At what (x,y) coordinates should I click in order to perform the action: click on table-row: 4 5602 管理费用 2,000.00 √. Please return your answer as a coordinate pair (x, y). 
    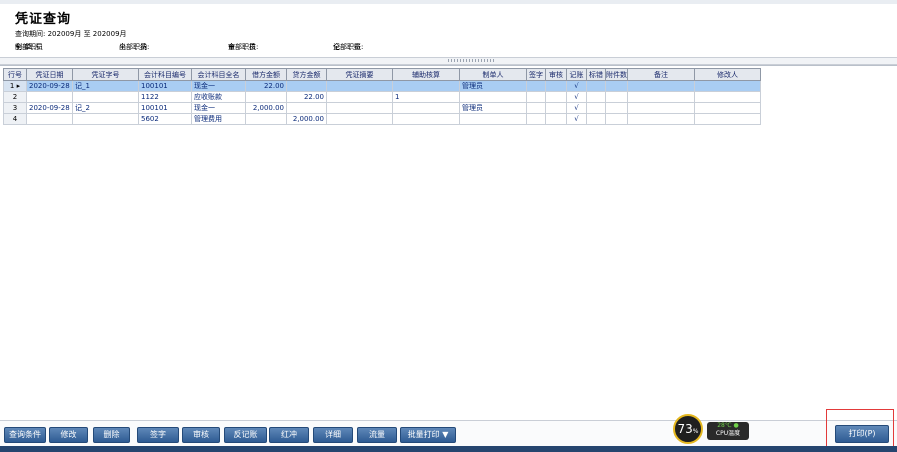
    Looking at the image, I should click on (382, 119).